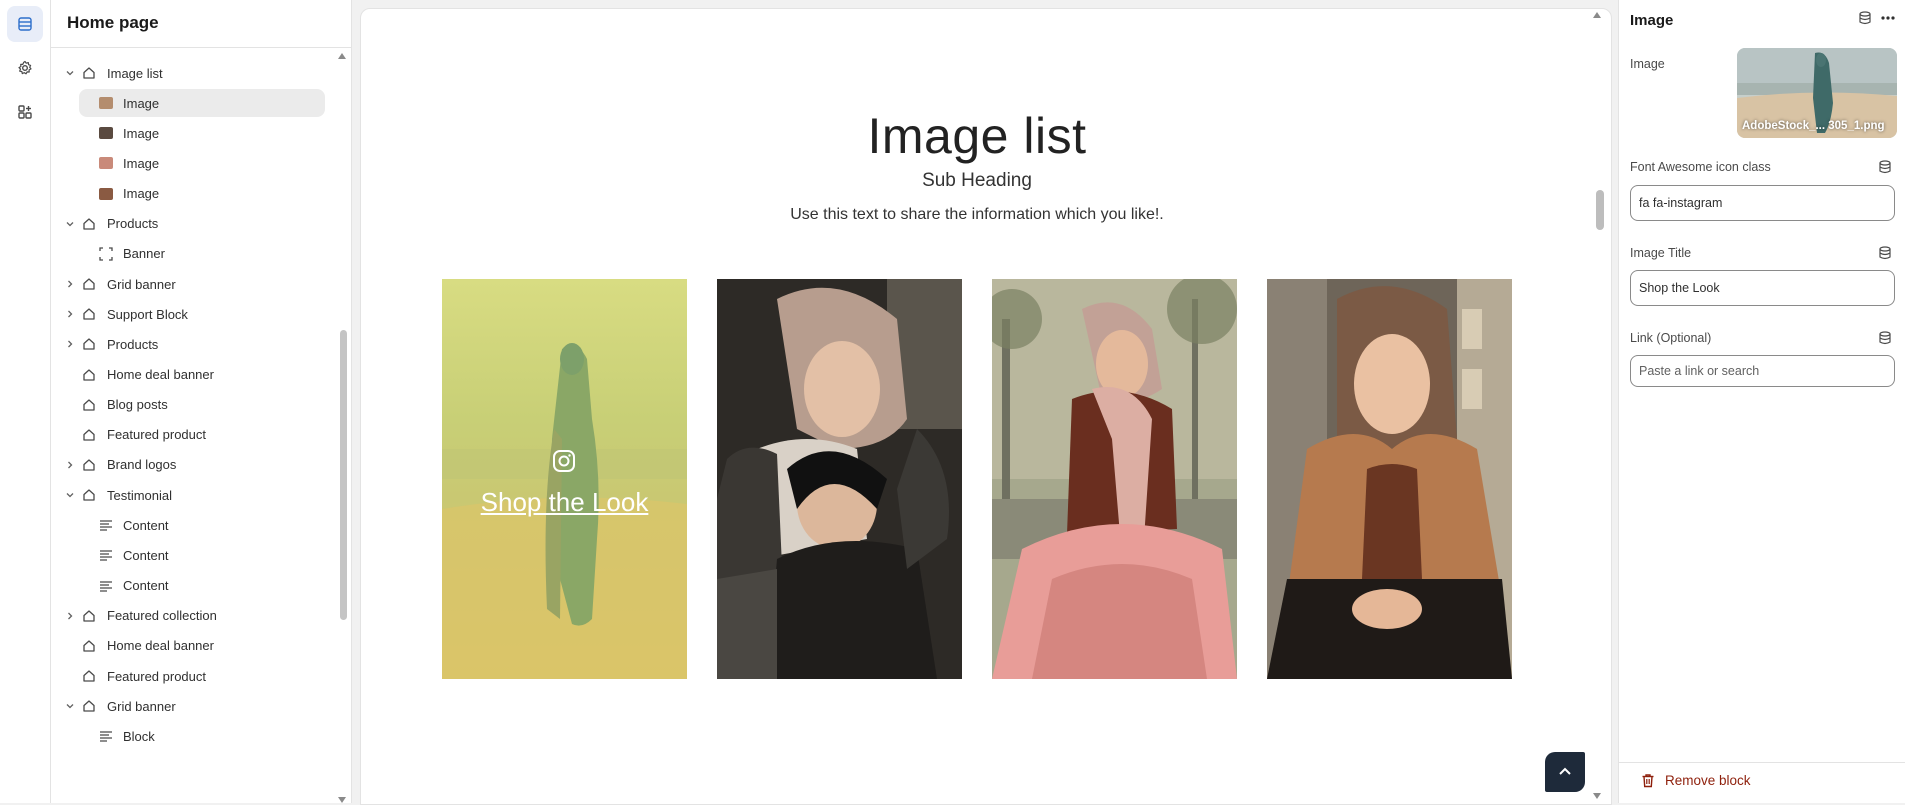 The image size is (1905, 805). What do you see at coordinates (142, 465) in the screenshot?
I see `tree-item-label: Brand logos` at bounding box center [142, 465].